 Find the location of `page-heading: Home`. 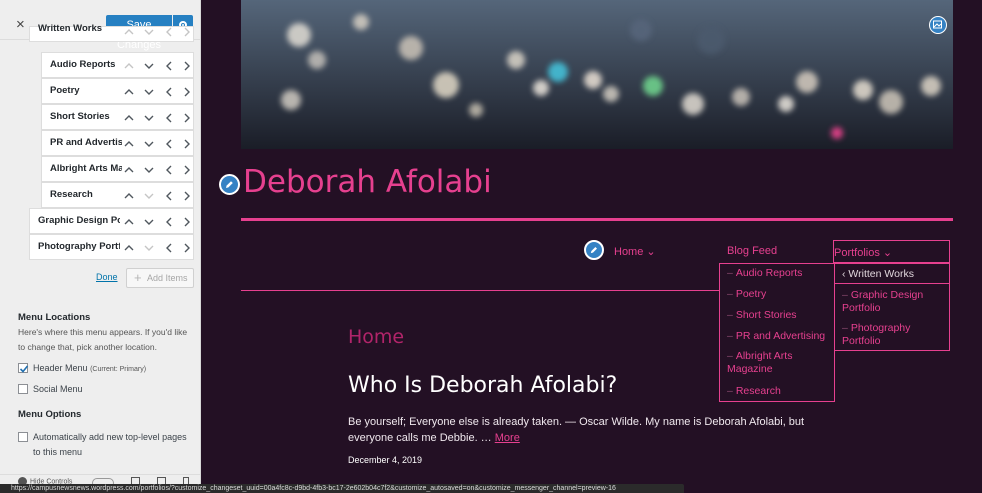

page-heading: Home is located at coordinates (376, 337).